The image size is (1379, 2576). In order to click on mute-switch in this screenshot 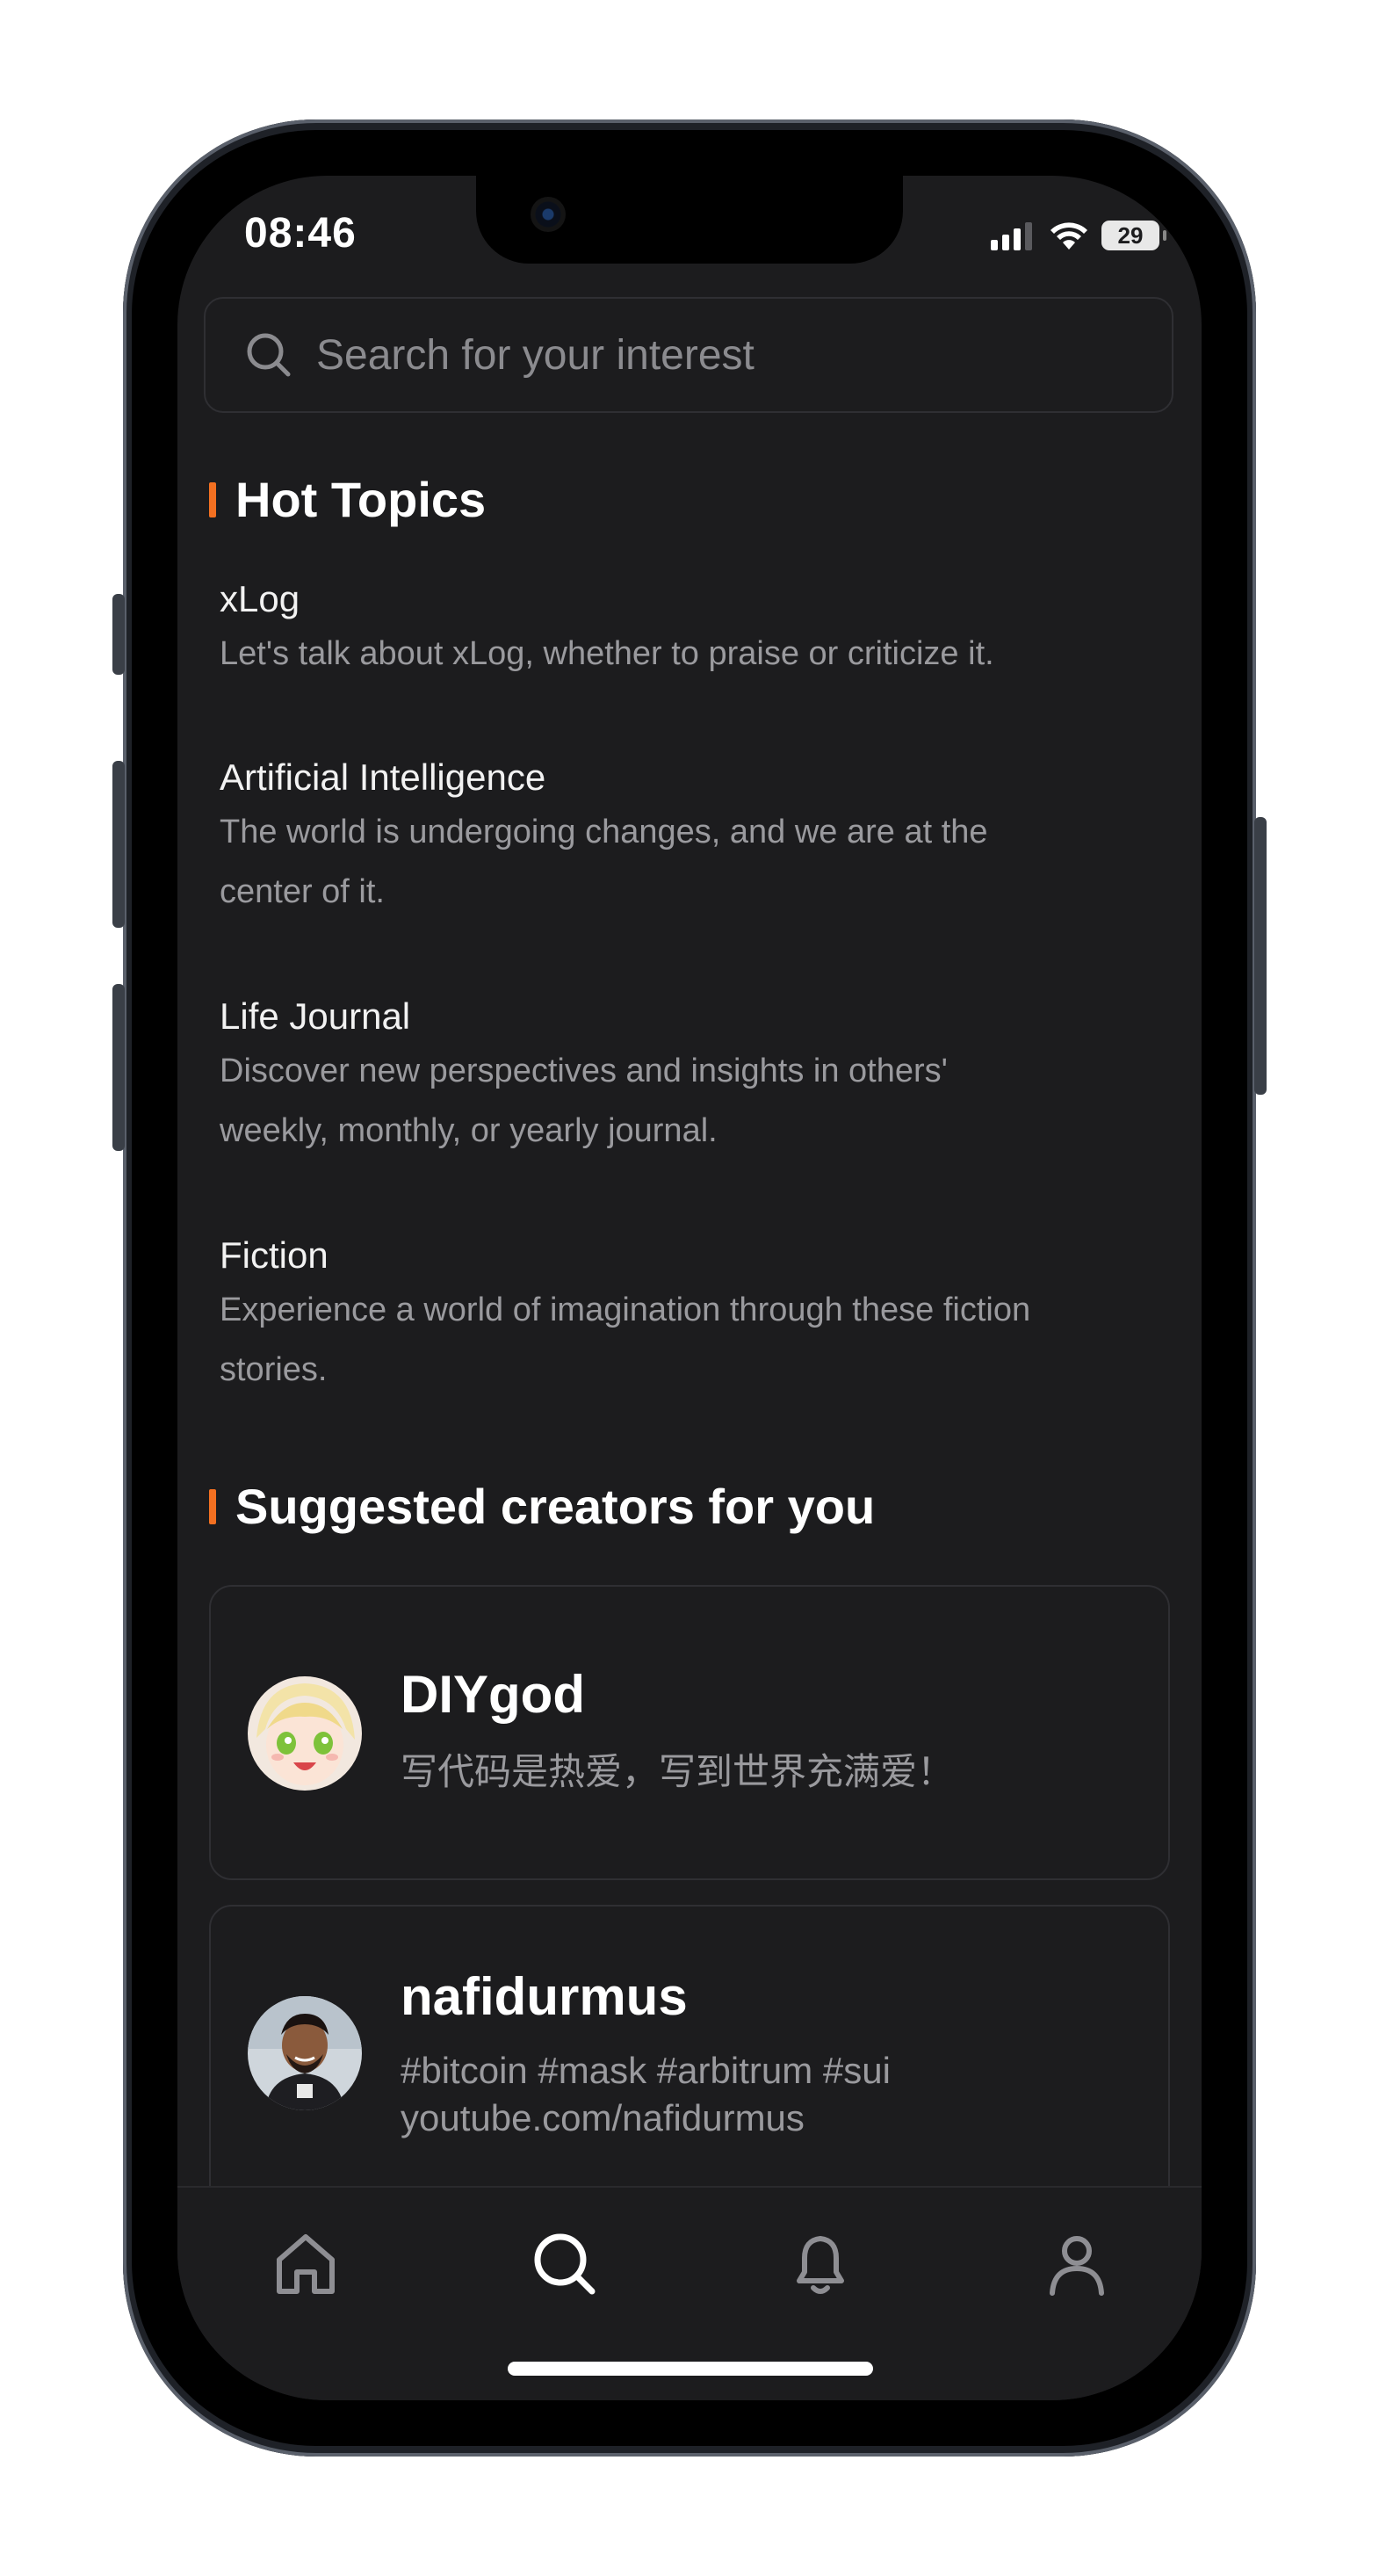, I will do `click(118, 634)`.